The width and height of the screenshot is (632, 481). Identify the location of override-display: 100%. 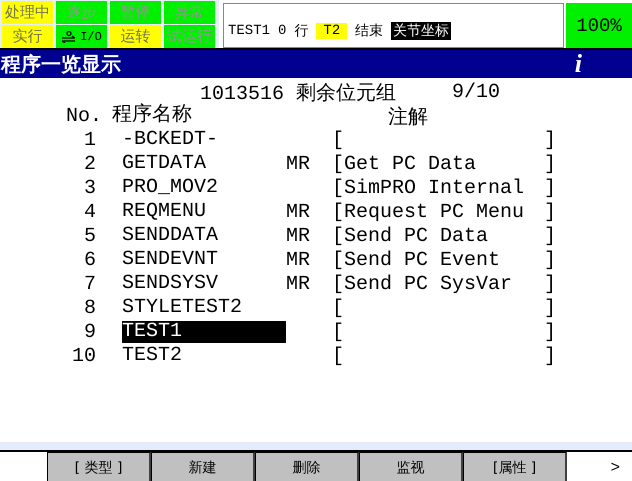
(599, 25).